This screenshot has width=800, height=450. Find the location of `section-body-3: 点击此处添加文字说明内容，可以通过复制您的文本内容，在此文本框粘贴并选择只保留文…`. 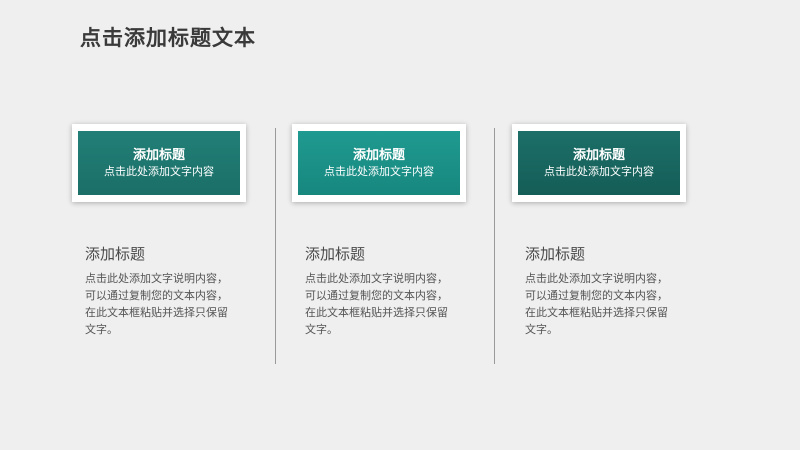

section-body-3: 点击此处添加文字说明内容，可以通过复制您的文本内容，在此文本框粘贴并选择只保留文… is located at coordinates (601, 304).